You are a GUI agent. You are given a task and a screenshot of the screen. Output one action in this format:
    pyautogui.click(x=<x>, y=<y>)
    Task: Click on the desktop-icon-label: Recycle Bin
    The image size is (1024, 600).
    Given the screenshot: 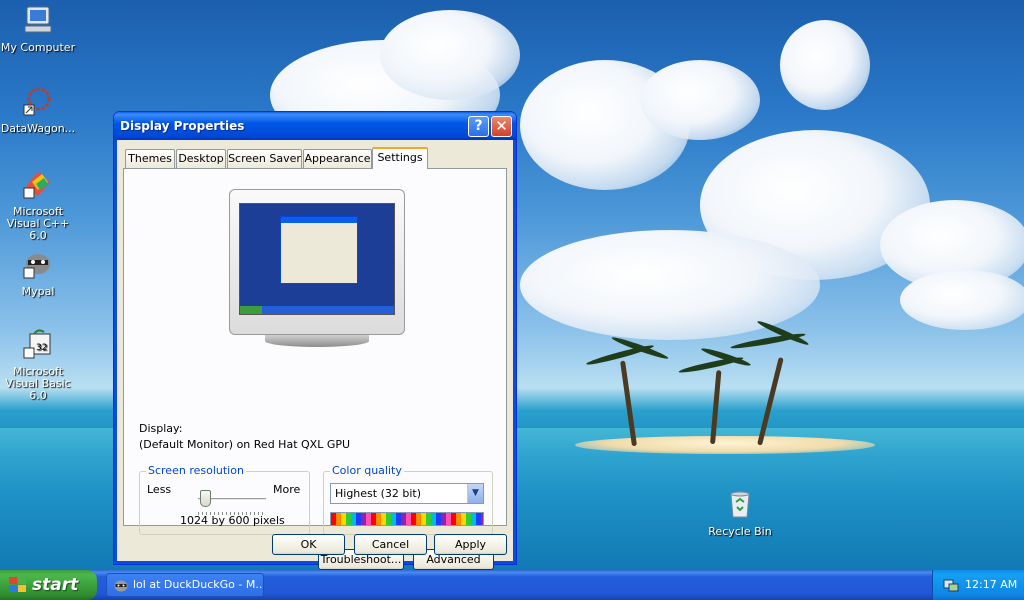 What is the action you would take?
    pyautogui.click(x=740, y=531)
    